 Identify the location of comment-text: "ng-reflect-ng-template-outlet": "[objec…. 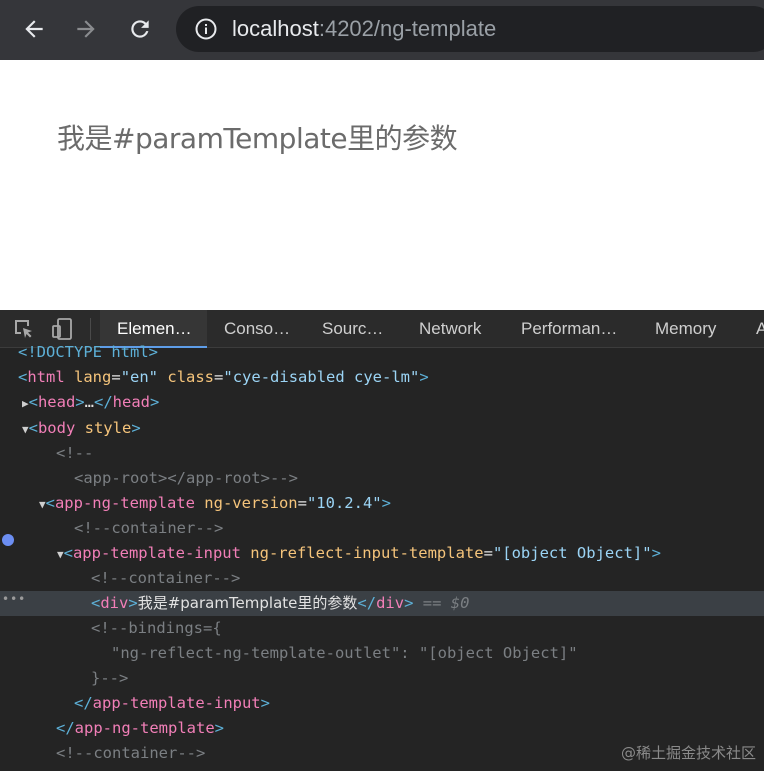
(344, 653).